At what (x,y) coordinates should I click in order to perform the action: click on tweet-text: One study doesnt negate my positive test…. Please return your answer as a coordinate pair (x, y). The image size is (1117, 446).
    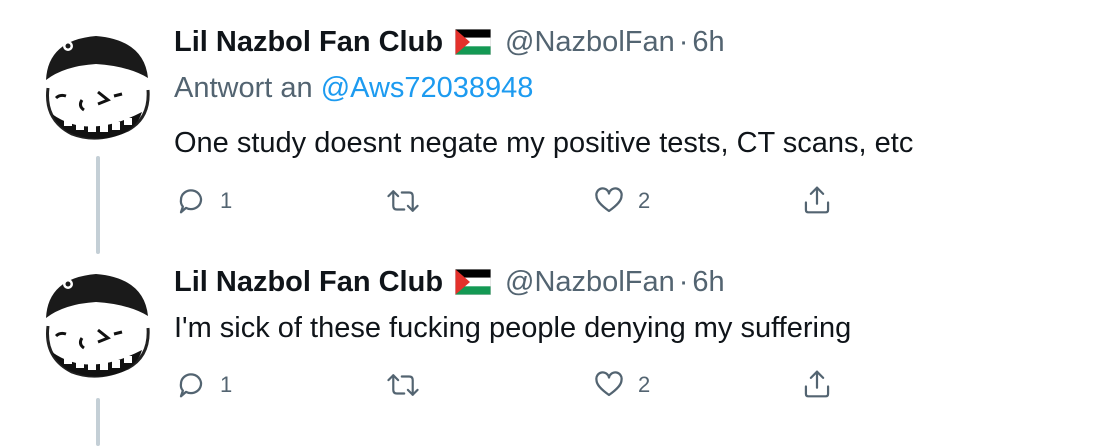
    Looking at the image, I should click on (544, 143).